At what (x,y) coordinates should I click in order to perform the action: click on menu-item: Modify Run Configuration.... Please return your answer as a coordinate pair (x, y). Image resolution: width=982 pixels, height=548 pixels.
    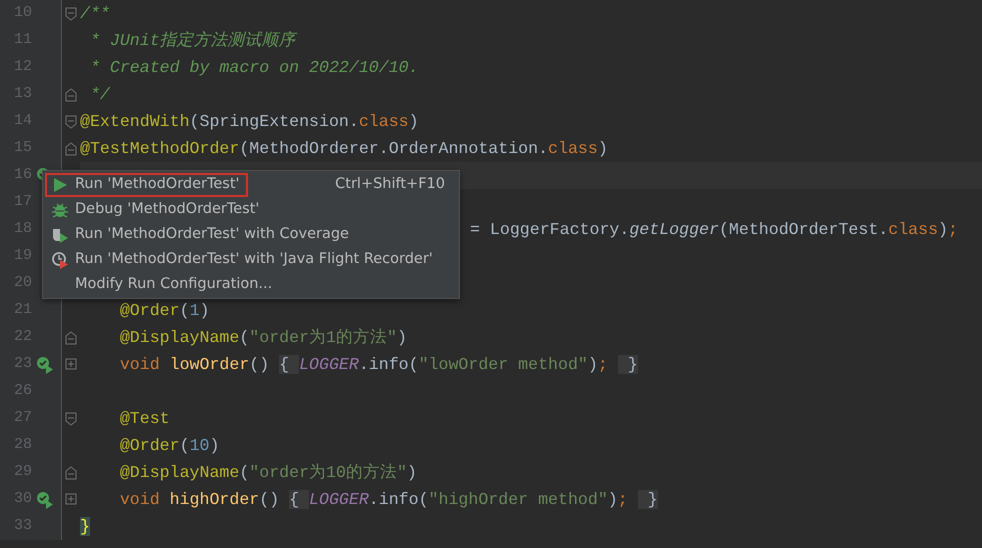
    Looking at the image, I should click on (162, 284).